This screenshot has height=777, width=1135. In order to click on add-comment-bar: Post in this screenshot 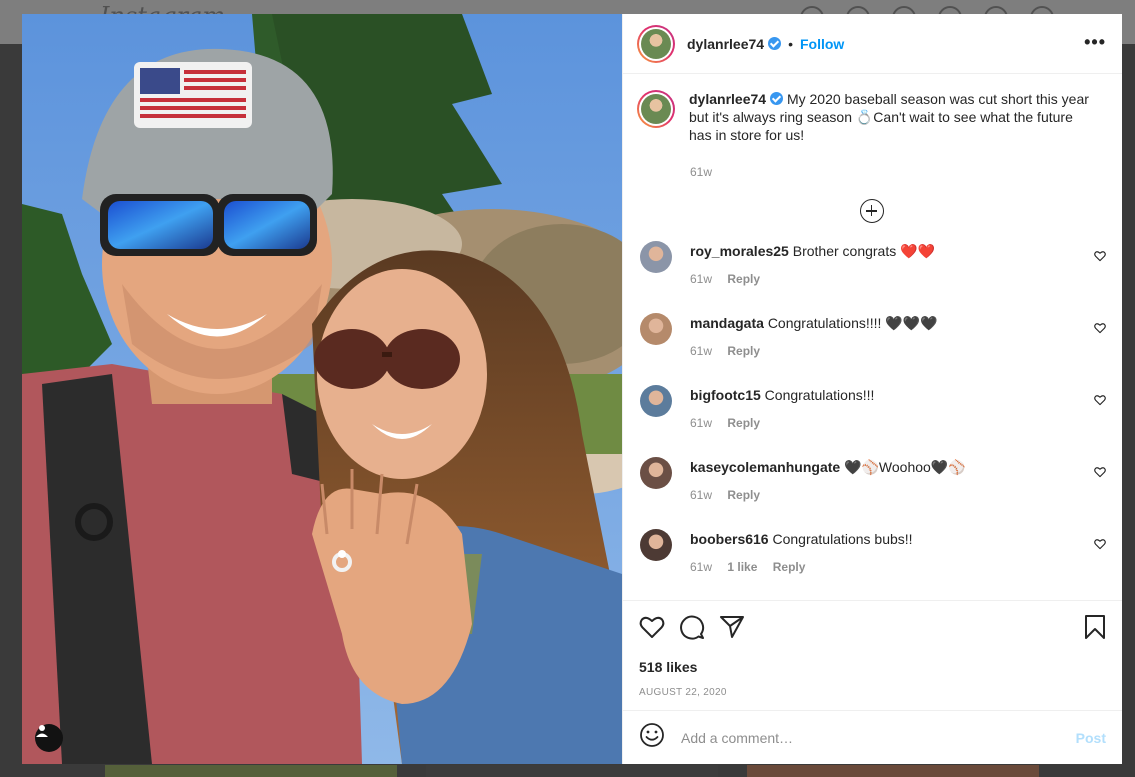, I will do `click(872, 737)`.